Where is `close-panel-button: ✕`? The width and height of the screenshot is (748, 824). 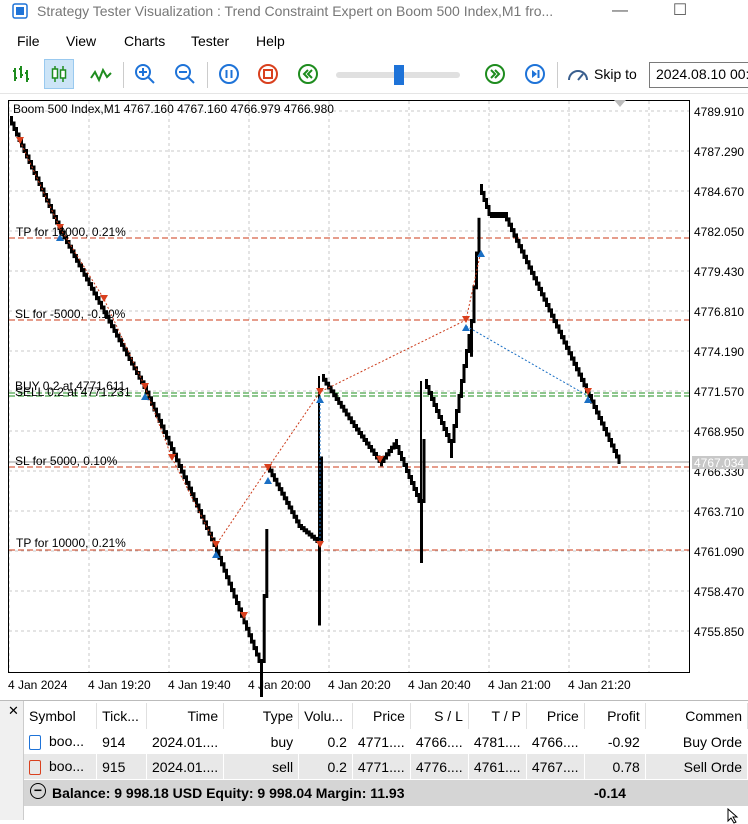
close-panel-button: ✕ is located at coordinates (13, 711).